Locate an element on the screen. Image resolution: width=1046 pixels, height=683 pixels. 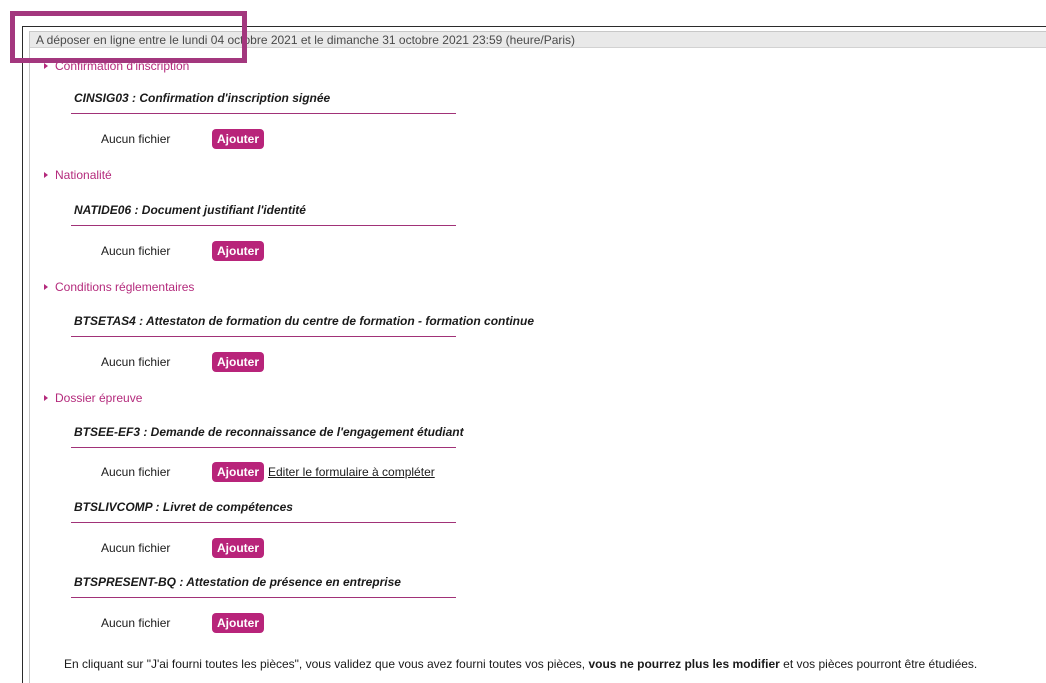
section-confirmation-inscription: Confirmation d'inscription is located at coordinates (116, 66).